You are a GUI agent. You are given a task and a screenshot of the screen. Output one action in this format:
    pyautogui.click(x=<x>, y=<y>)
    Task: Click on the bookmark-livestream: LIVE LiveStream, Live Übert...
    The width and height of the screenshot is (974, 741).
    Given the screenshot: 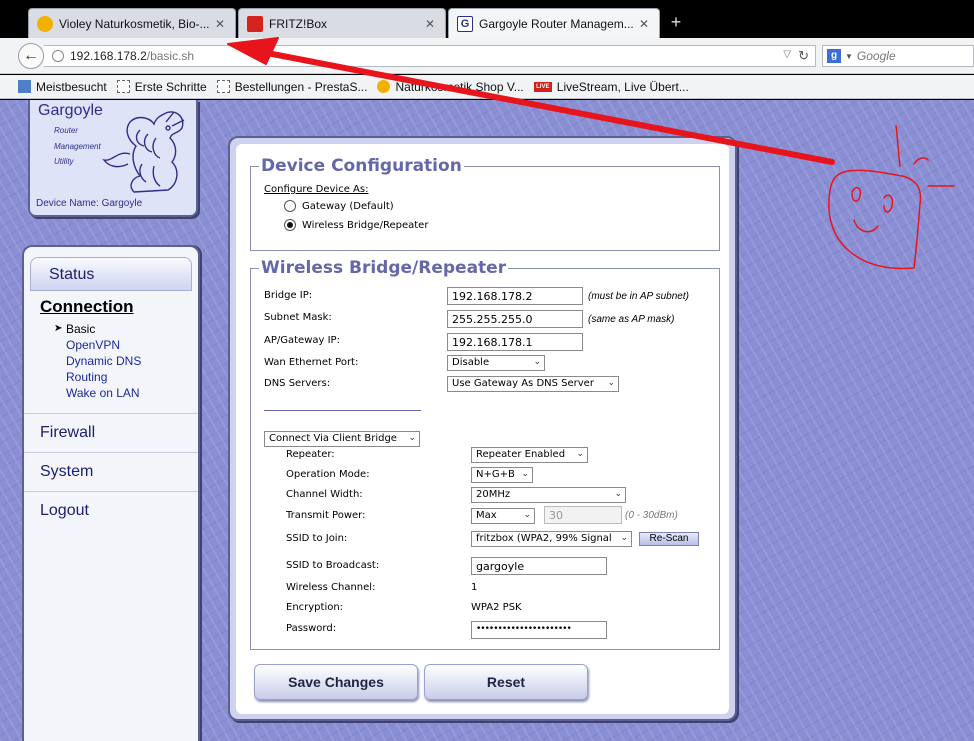 What is the action you would take?
    pyautogui.click(x=611, y=86)
    